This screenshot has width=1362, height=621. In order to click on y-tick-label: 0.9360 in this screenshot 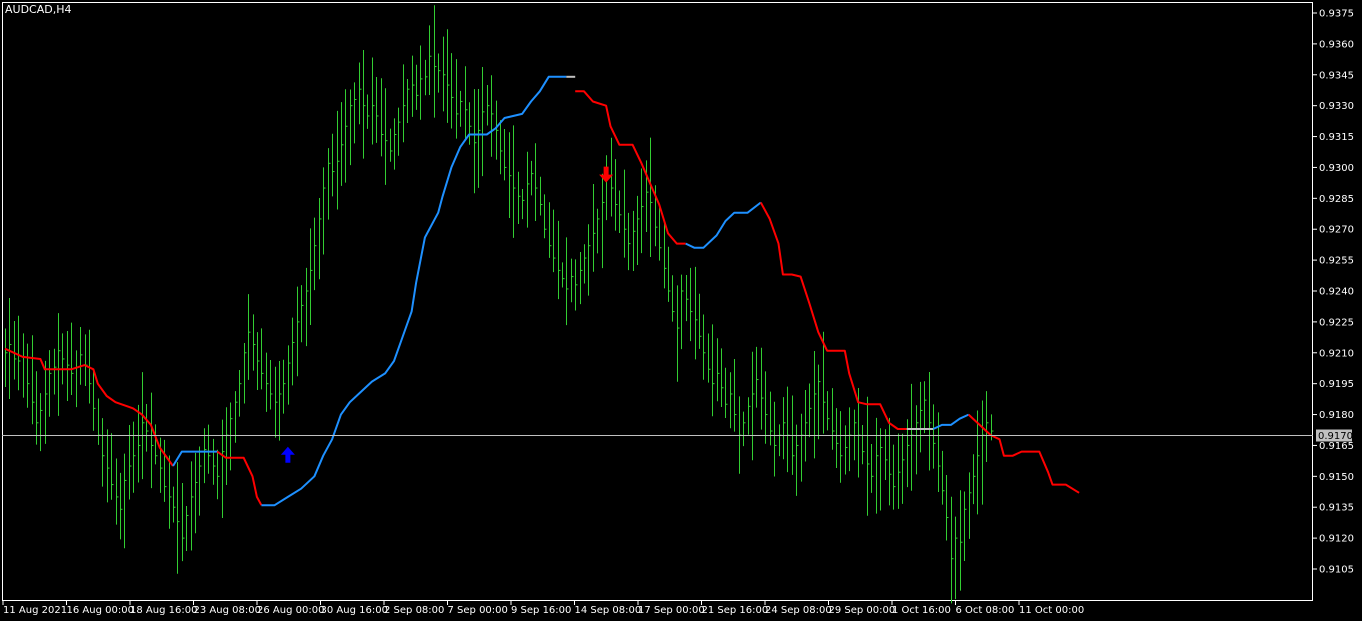, I will do `click(1336, 44)`.